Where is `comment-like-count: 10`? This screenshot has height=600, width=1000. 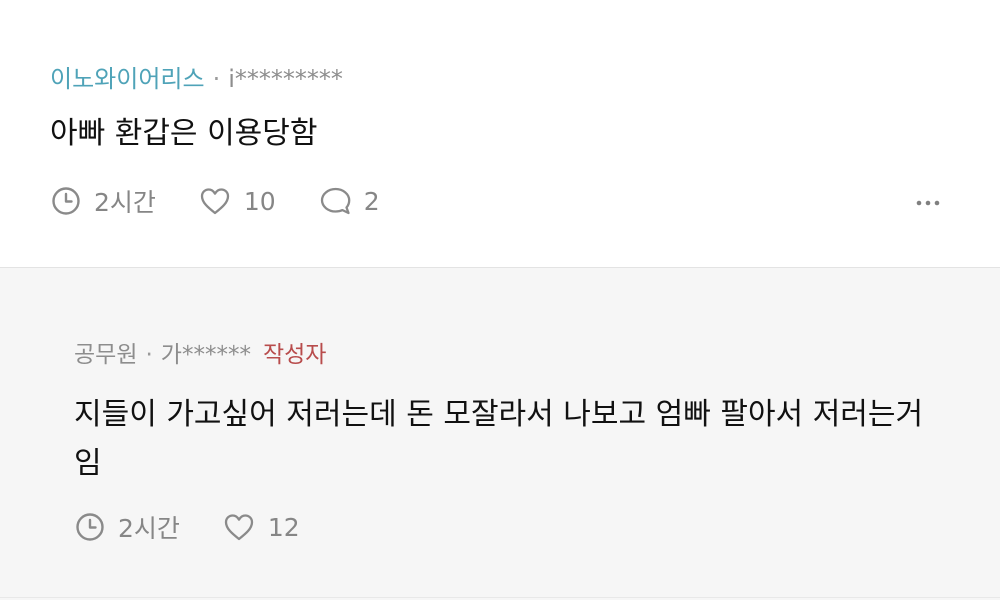
comment-like-count: 10 is located at coordinates (259, 201).